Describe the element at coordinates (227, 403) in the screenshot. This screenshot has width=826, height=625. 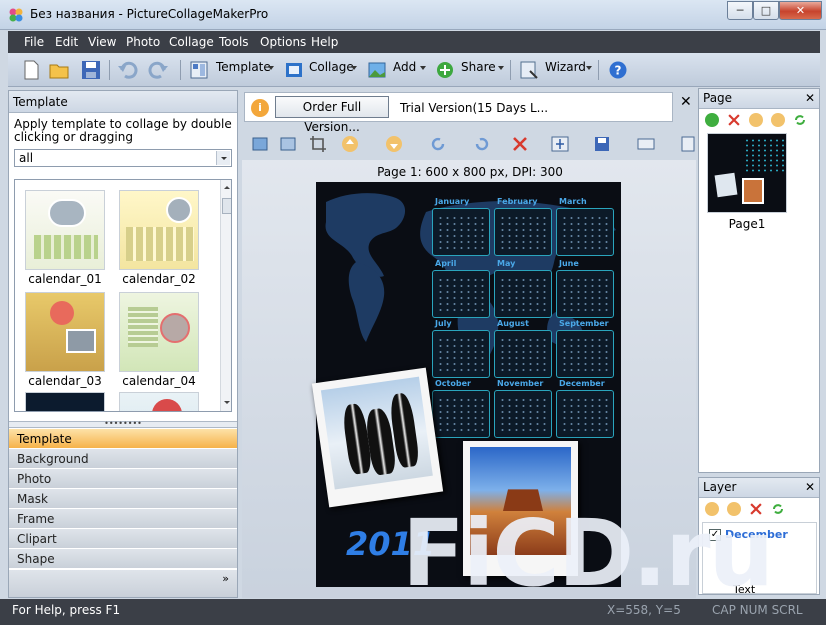
I see `scroll-down-icon` at that location.